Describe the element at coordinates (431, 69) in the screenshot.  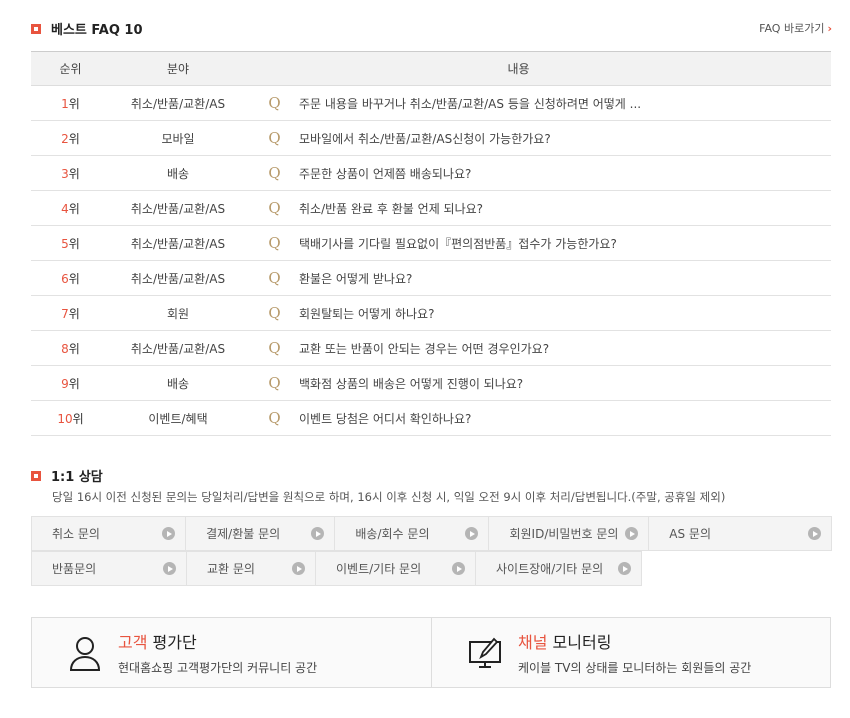
I see `faq-table-header: 순위 분야 내용` at that location.